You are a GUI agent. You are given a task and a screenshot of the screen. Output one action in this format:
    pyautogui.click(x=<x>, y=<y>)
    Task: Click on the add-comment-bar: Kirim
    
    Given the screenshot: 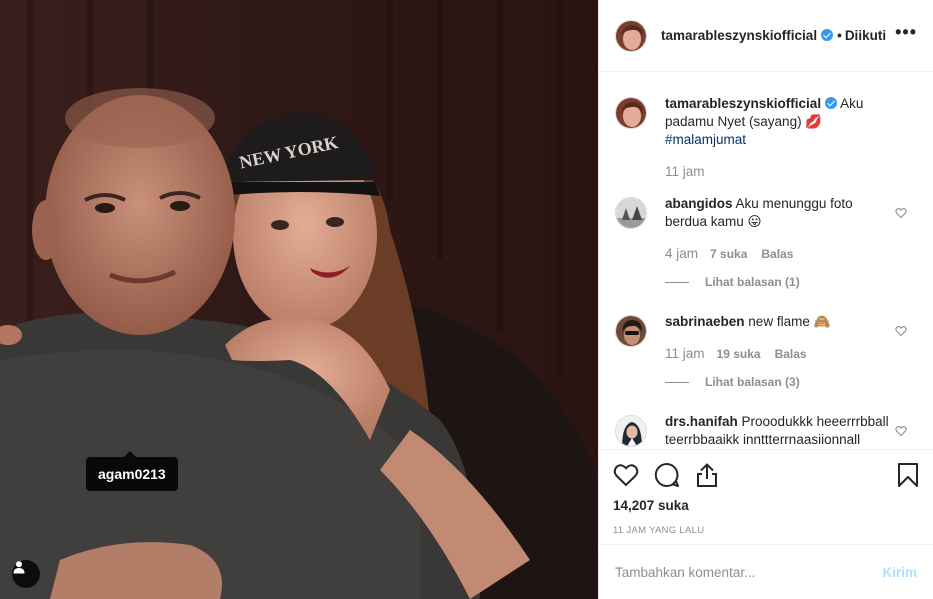 What is the action you would take?
    pyautogui.click(x=766, y=571)
    